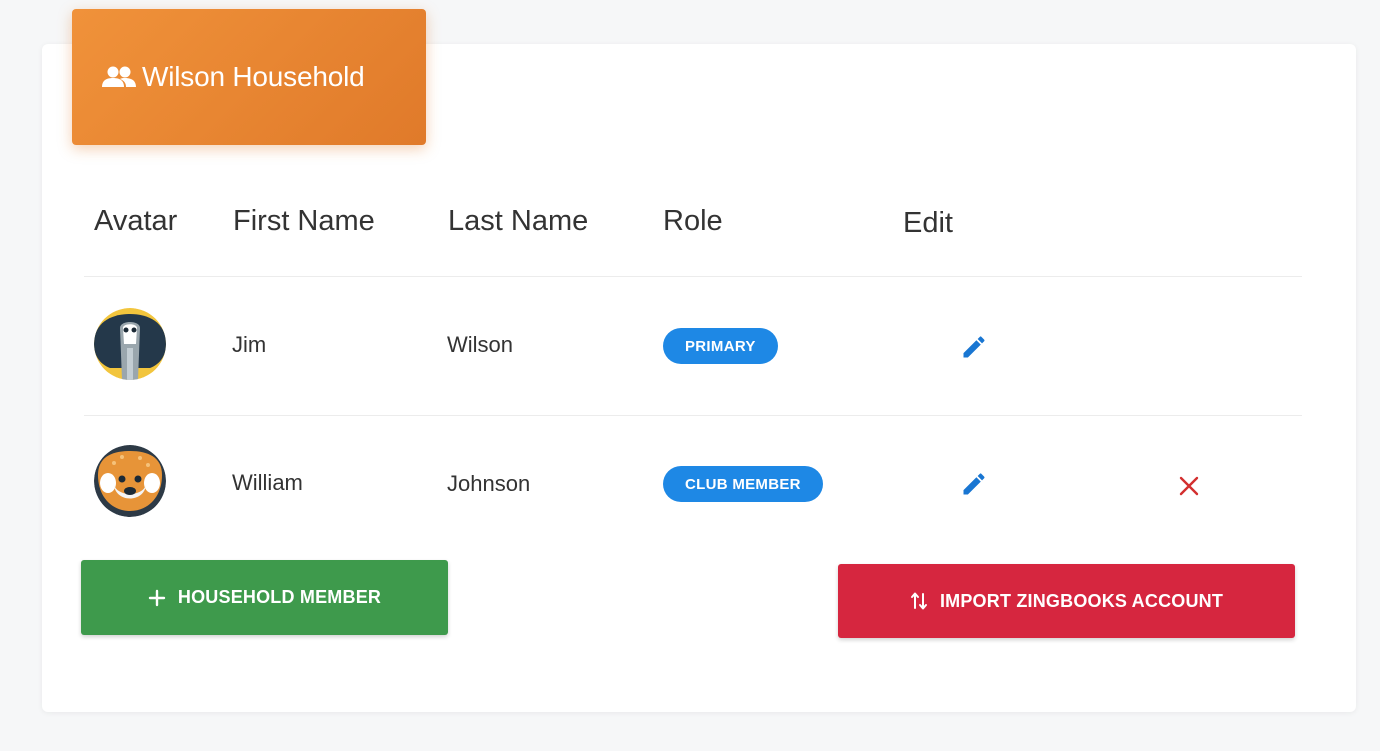 The height and width of the screenshot is (751, 1380). What do you see at coordinates (693, 221) in the screenshot?
I see `column-header-role: Role` at bounding box center [693, 221].